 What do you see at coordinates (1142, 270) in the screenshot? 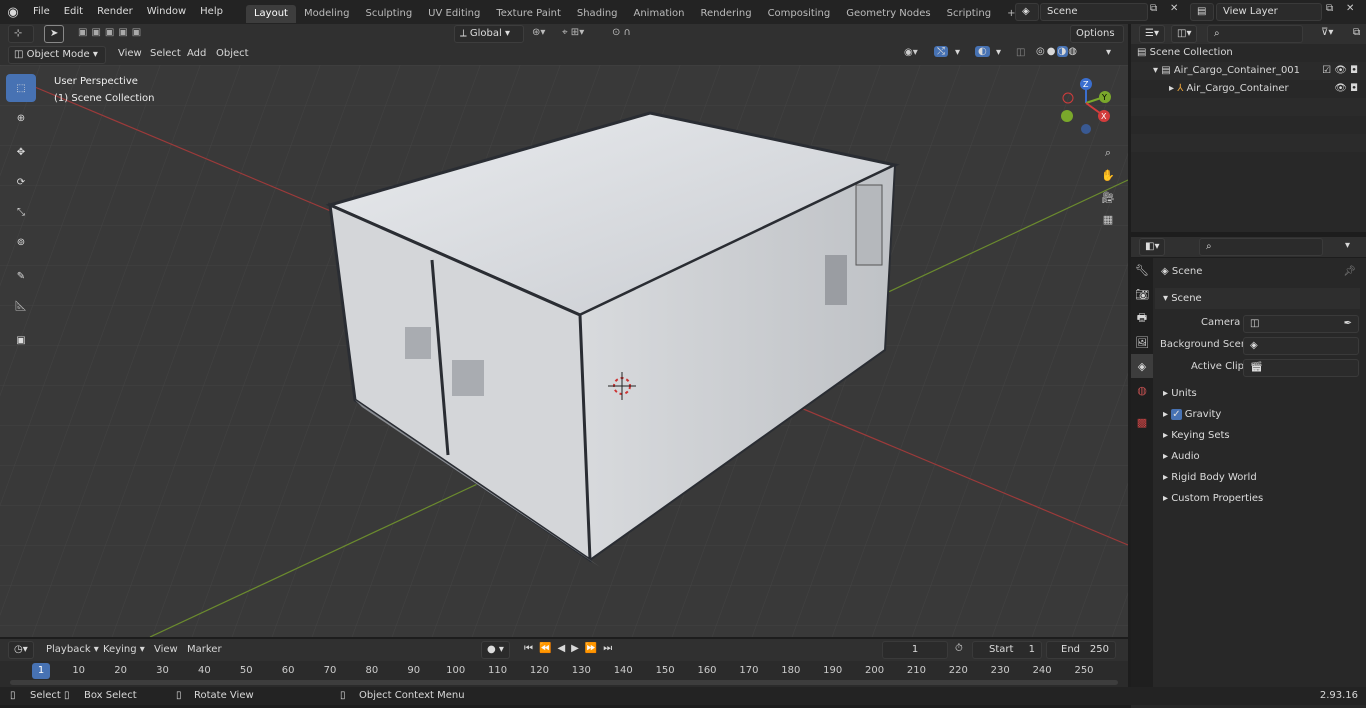
I see `tool-tab-icon: 🔧︎` at bounding box center [1142, 270].